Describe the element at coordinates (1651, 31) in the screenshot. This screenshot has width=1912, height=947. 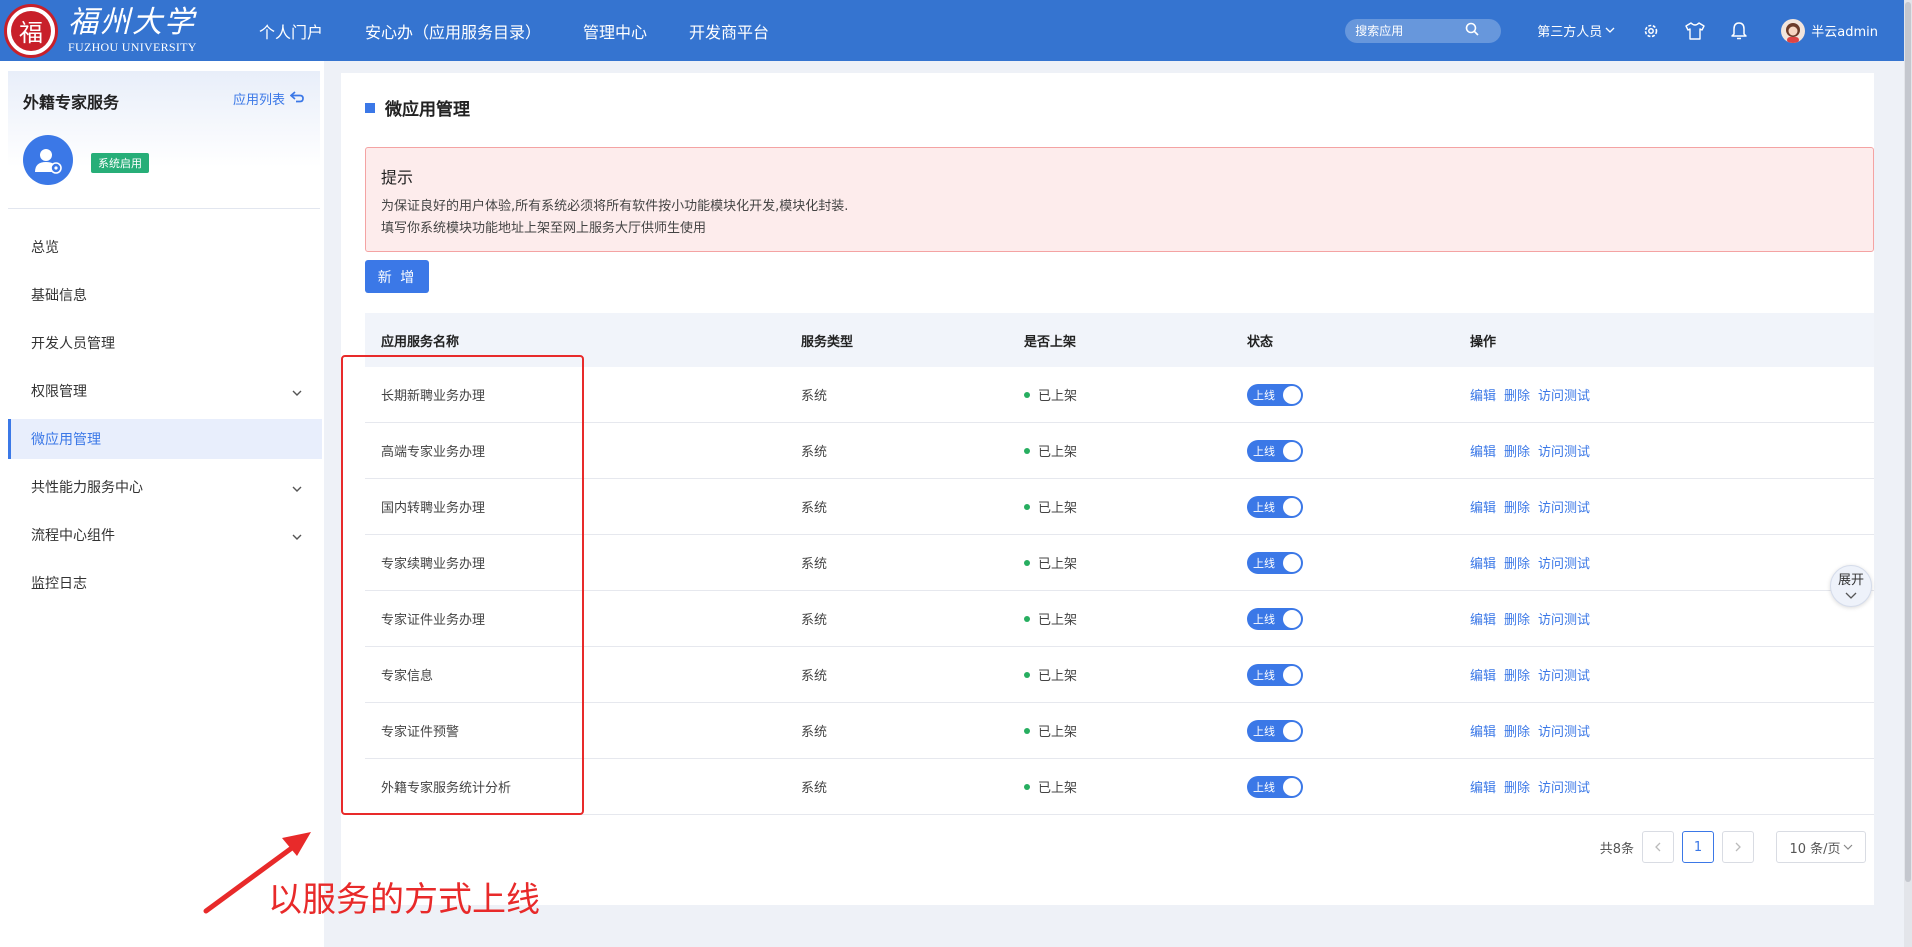
I see `settings-gear-icon` at that location.